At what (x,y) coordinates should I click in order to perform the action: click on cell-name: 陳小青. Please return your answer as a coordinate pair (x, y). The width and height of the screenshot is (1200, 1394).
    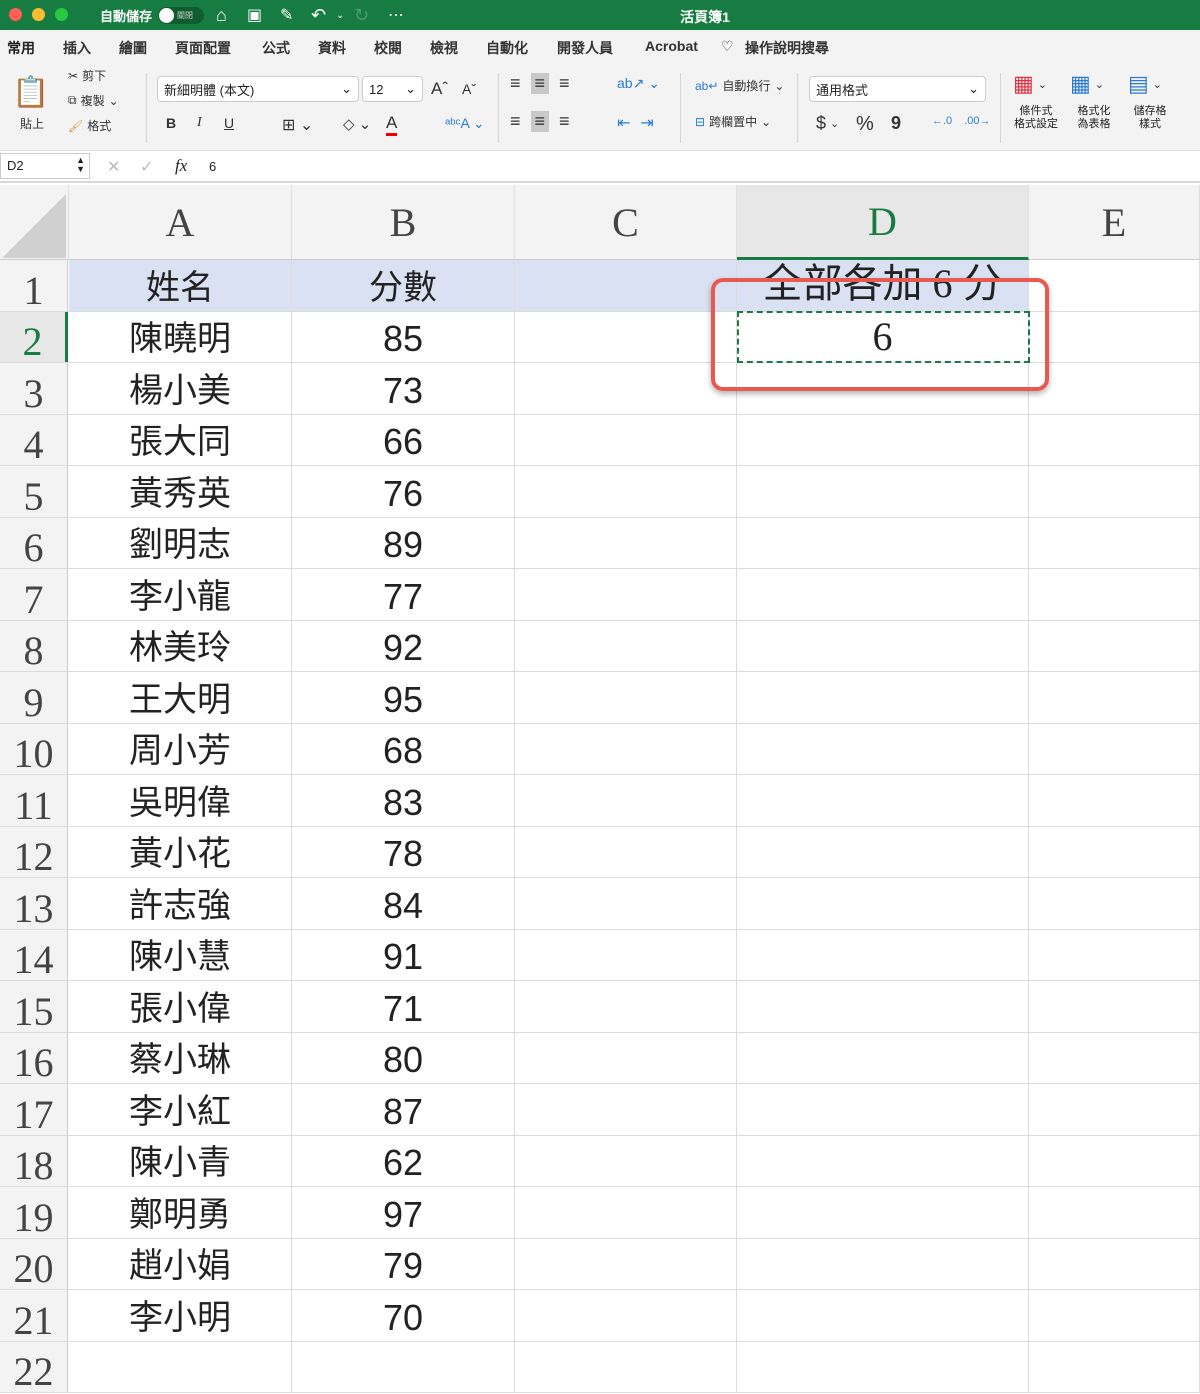
    Looking at the image, I should click on (180, 1160).